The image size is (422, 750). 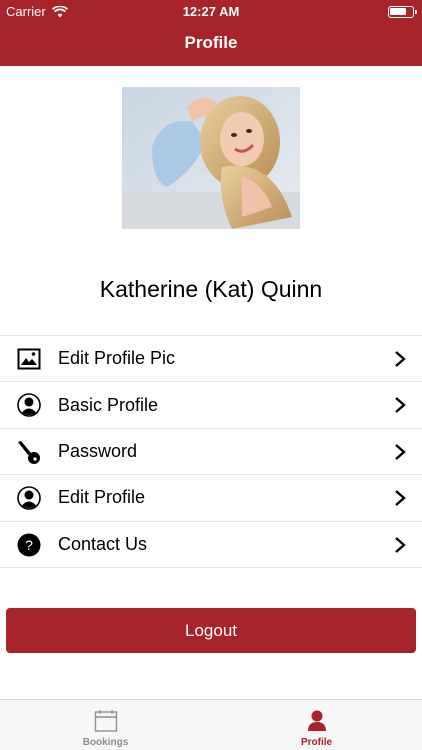 I want to click on tab-profile: Profile, so click(x=316, y=725).